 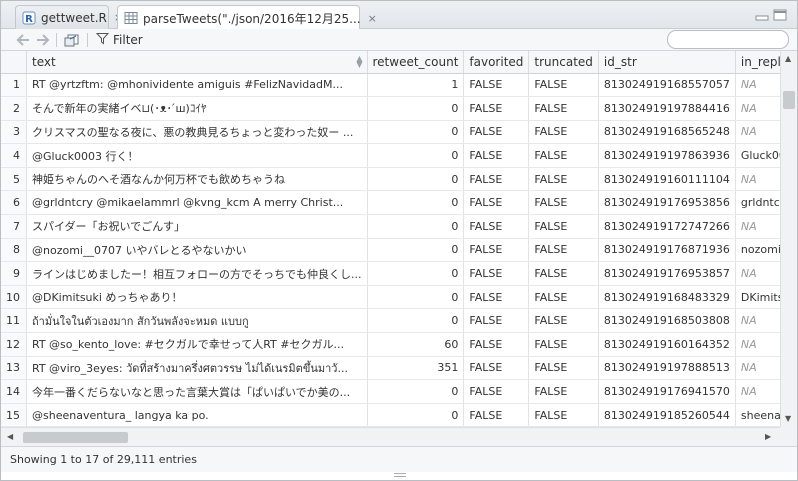 What do you see at coordinates (762, 16) in the screenshot?
I see `minimize-icon` at bounding box center [762, 16].